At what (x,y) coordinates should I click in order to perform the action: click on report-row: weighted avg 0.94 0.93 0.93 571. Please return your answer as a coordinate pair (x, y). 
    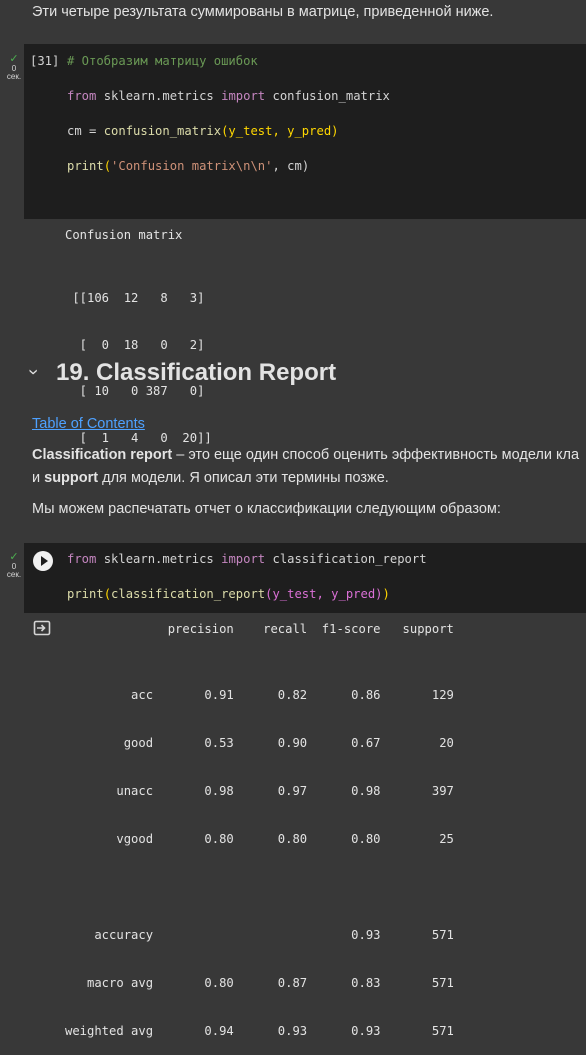
    Looking at the image, I should click on (259, 1031).